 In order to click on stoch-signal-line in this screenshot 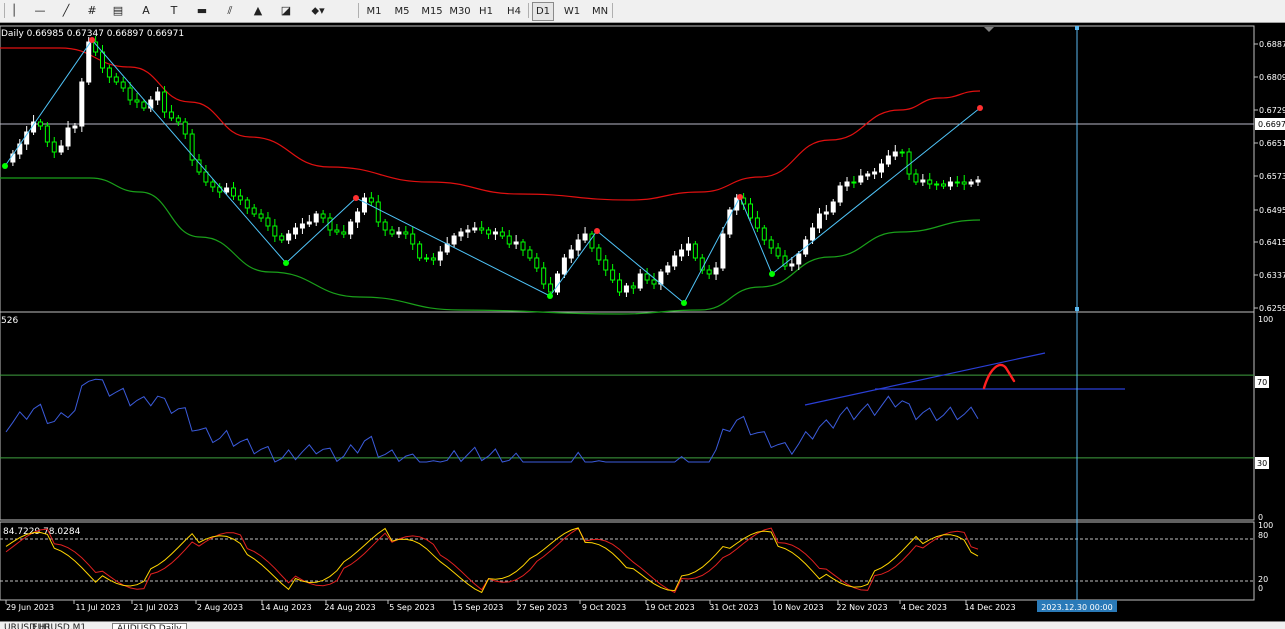, I will do `click(492, 560)`.